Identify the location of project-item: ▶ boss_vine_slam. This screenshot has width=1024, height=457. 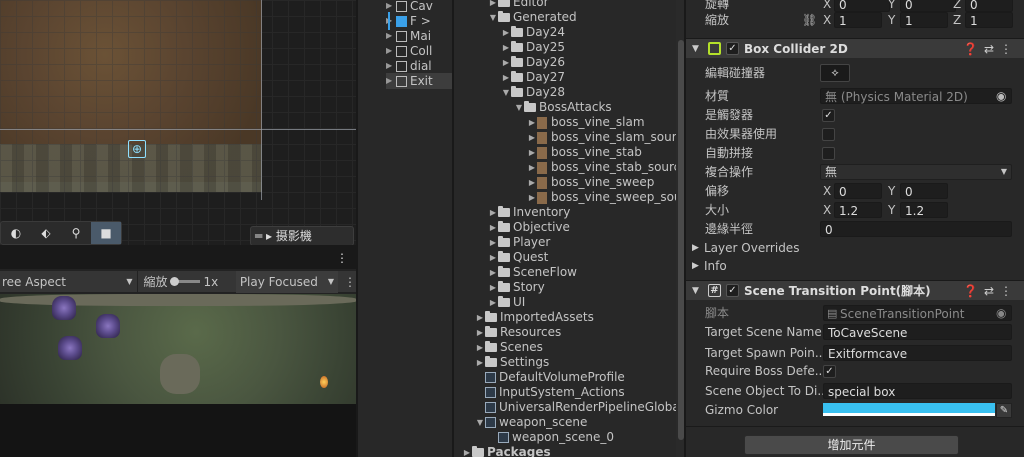
(586, 122).